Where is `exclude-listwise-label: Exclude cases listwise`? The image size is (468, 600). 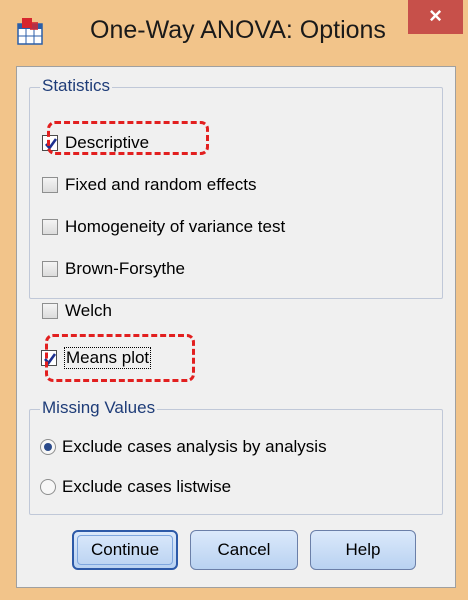 exclude-listwise-label: Exclude cases listwise is located at coordinates (147, 486).